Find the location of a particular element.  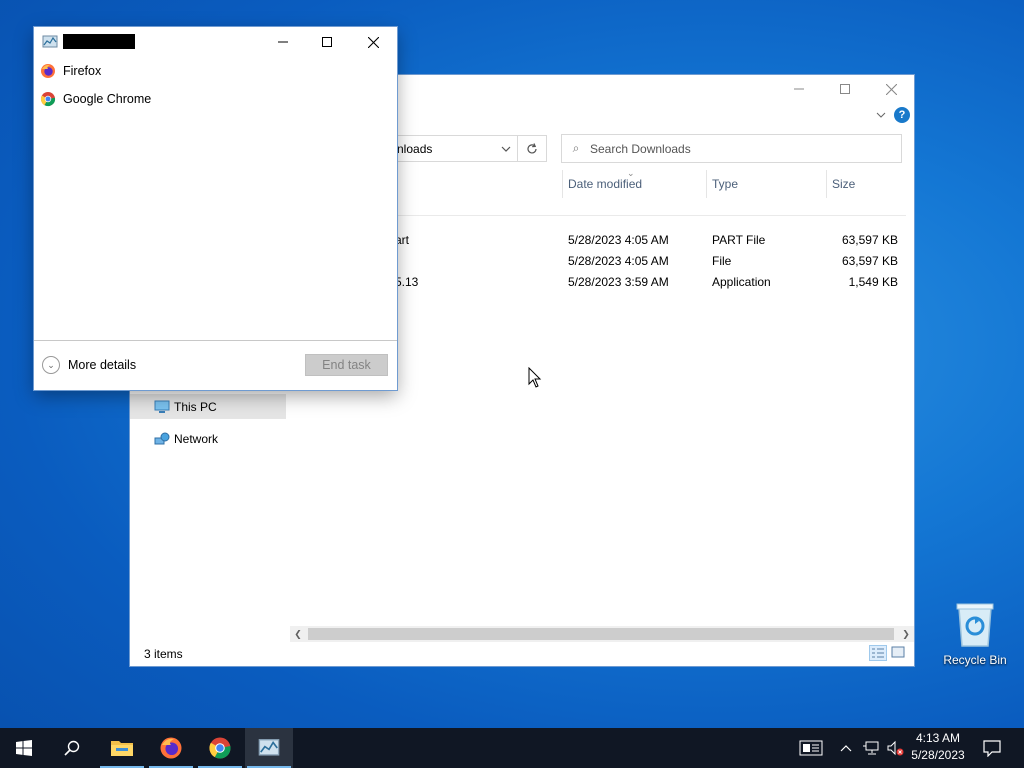

address-bar: nloads is located at coordinates (454, 148).